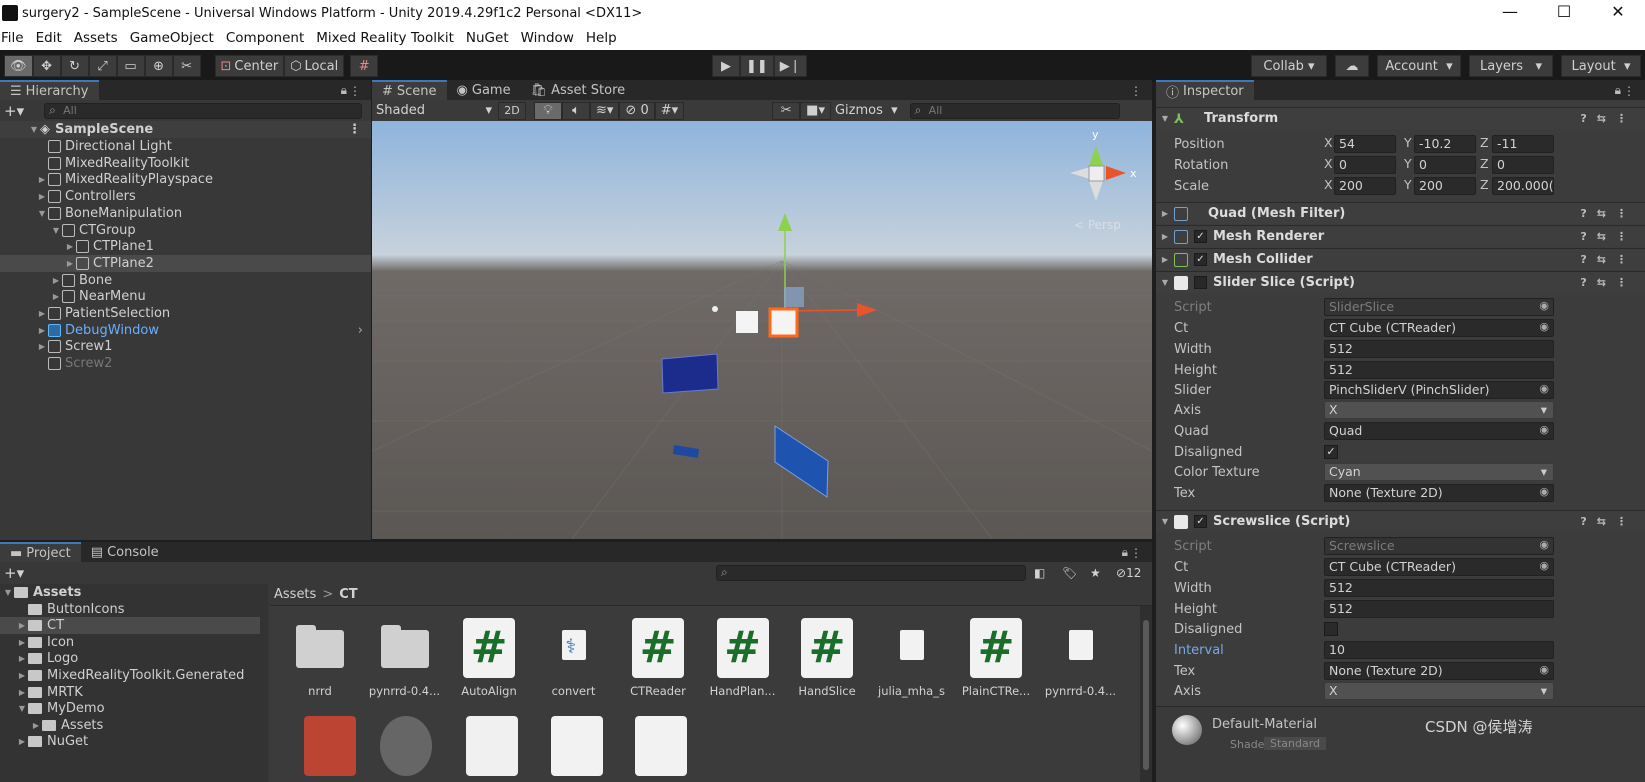 The image size is (1645, 782). I want to click on hierarchy-item: ▶ DebugWindow ›, so click(185, 330).